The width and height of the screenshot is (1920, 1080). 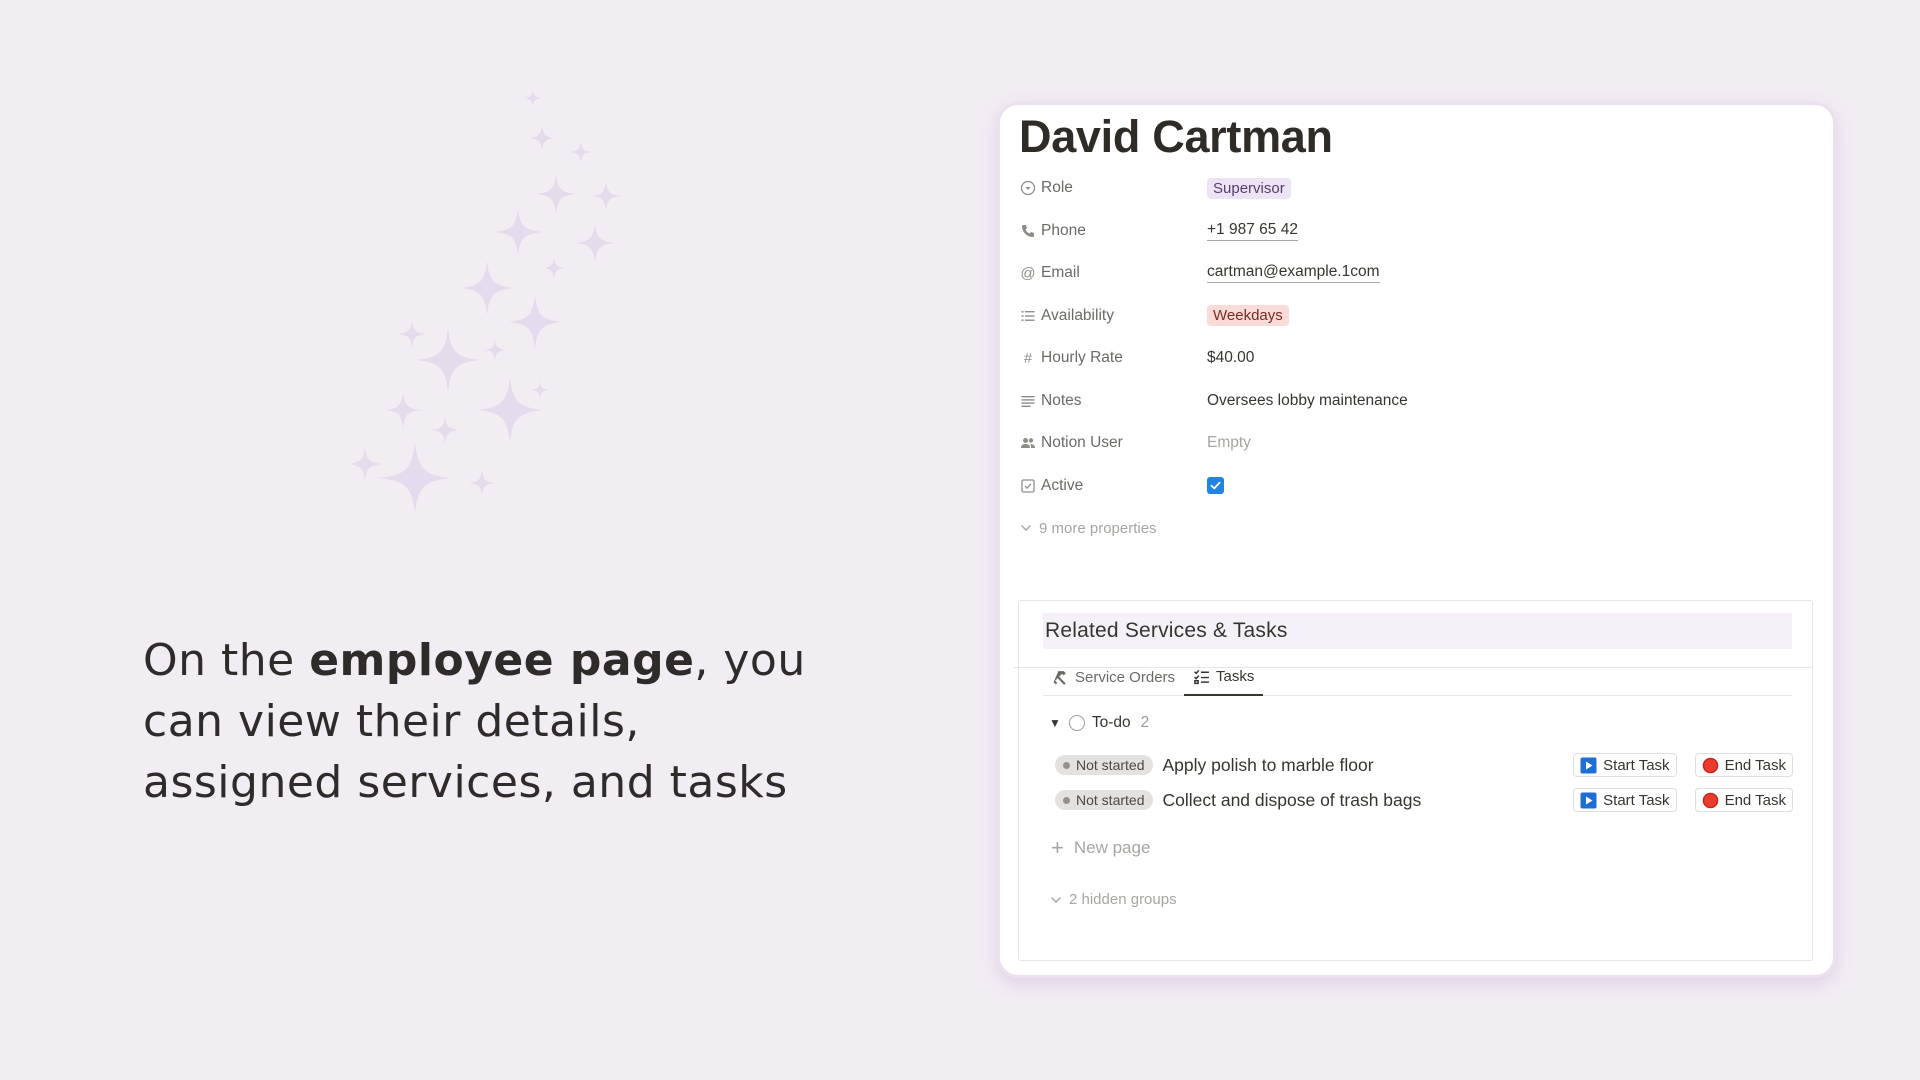 I want to click on list-icon, so click(x=1028, y=316).